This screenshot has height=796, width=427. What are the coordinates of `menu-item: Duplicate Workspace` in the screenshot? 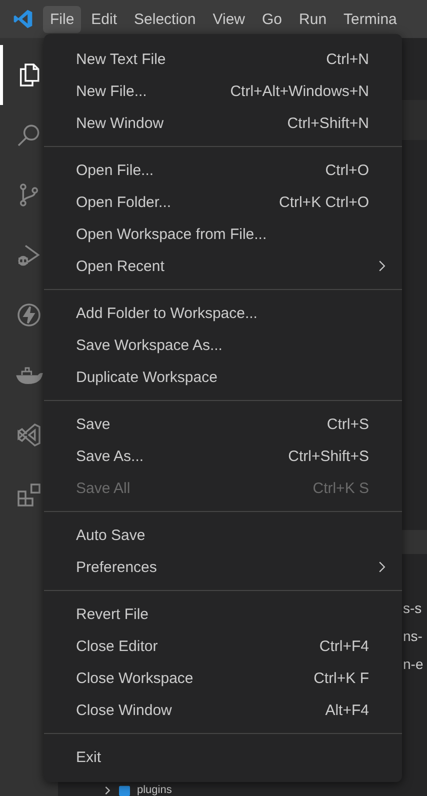 It's located at (223, 377).